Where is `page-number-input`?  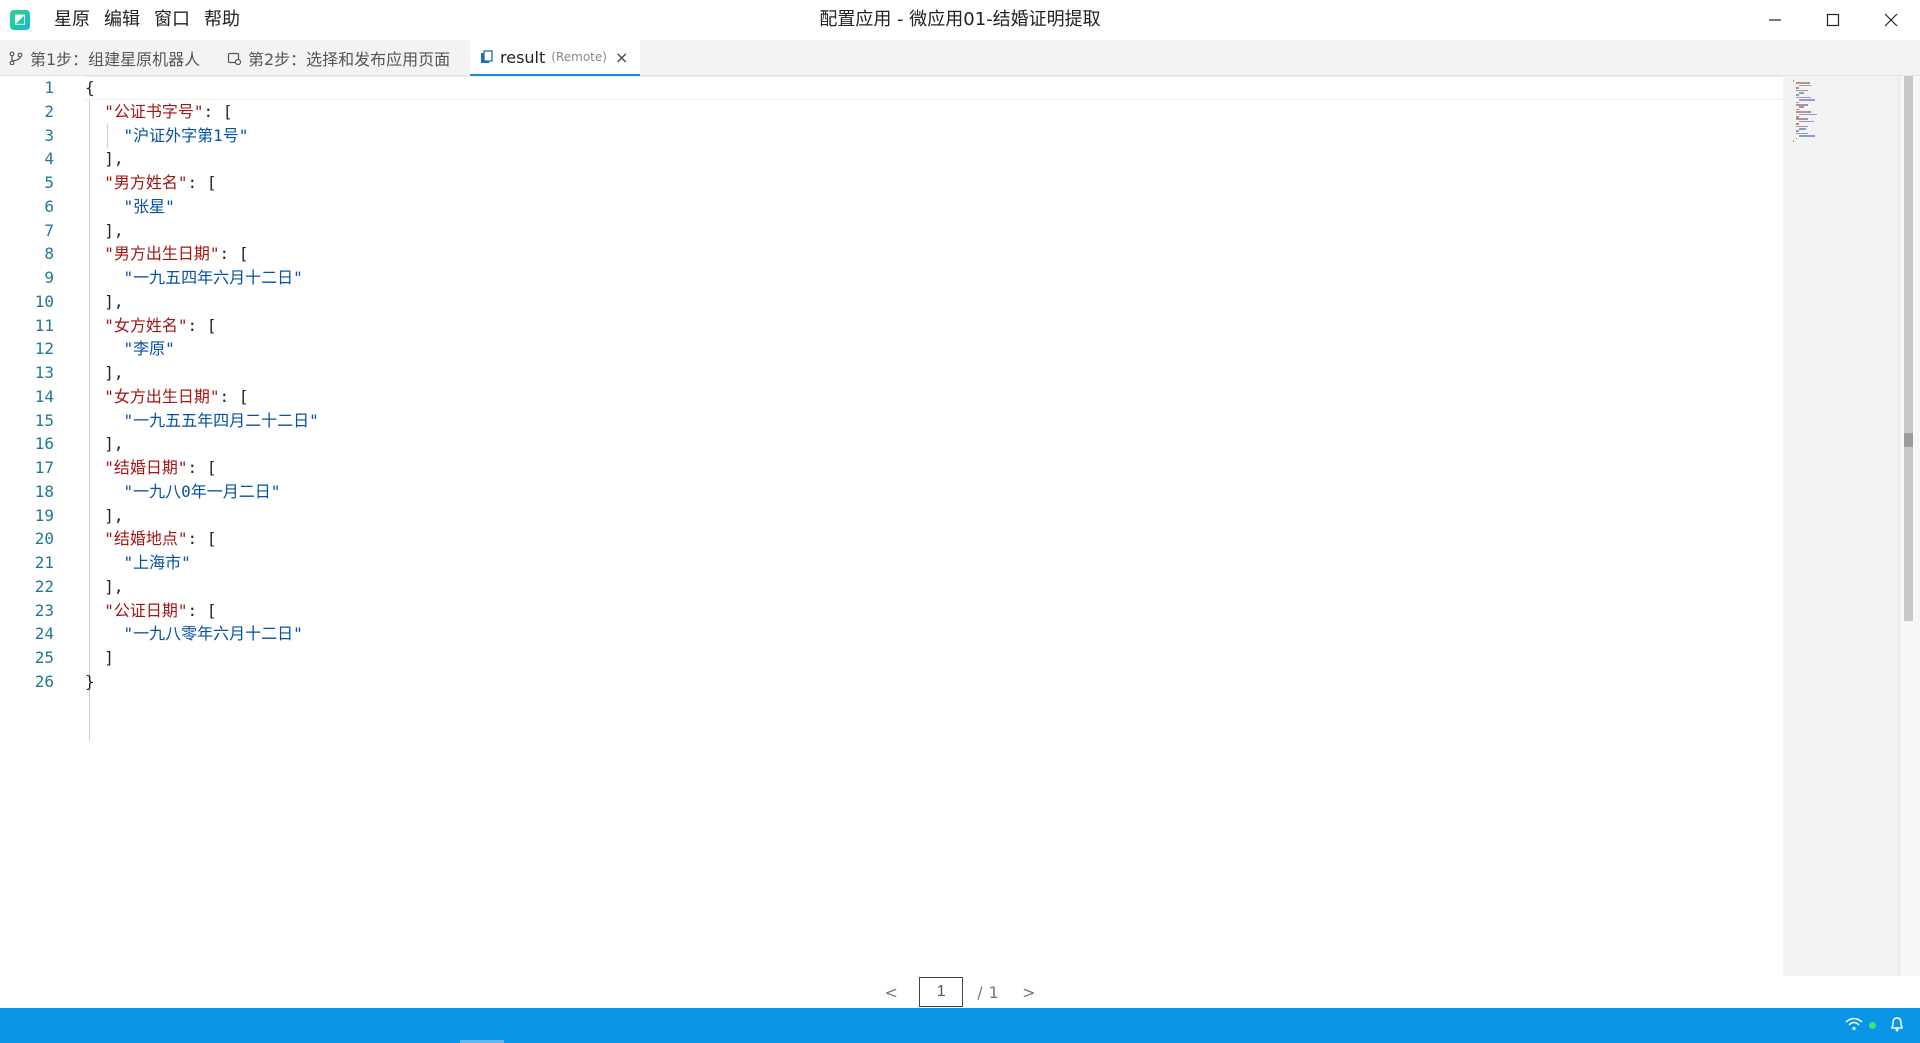
page-number-input is located at coordinates (941, 992).